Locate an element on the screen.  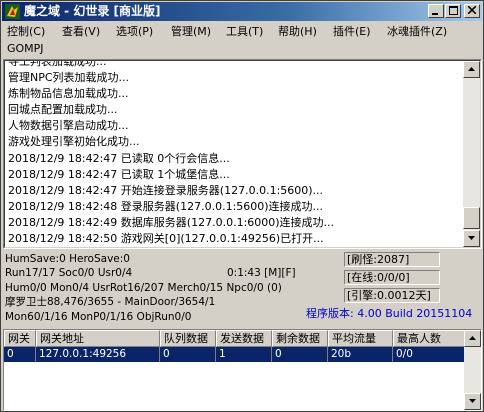
status-map-info: 摩罗卫士88,476/3655 - MainDoor/3654/1 is located at coordinates (110, 302).